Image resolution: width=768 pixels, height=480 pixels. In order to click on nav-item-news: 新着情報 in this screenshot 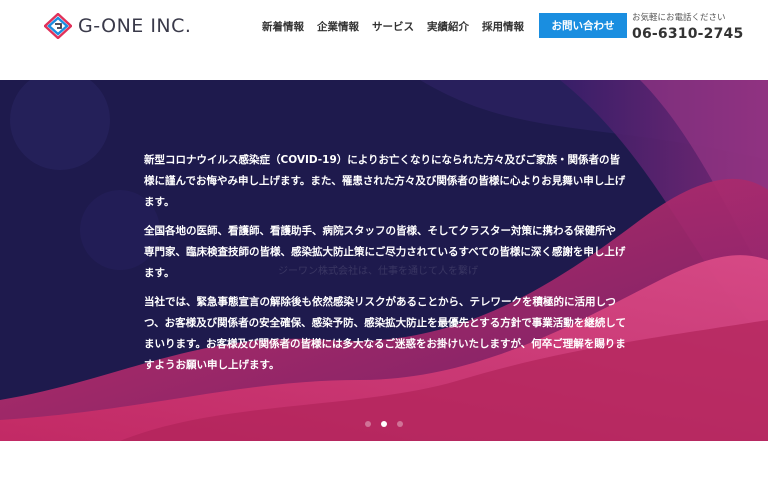, I will do `click(283, 26)`.